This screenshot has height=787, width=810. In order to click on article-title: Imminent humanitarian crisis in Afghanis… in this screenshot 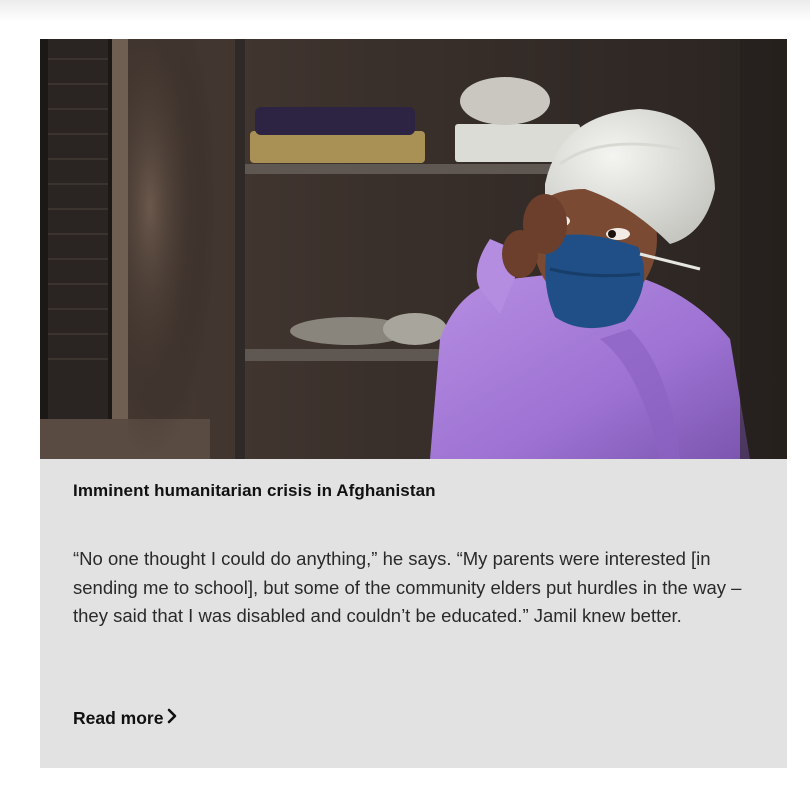, I will do `click(410, 491)`.